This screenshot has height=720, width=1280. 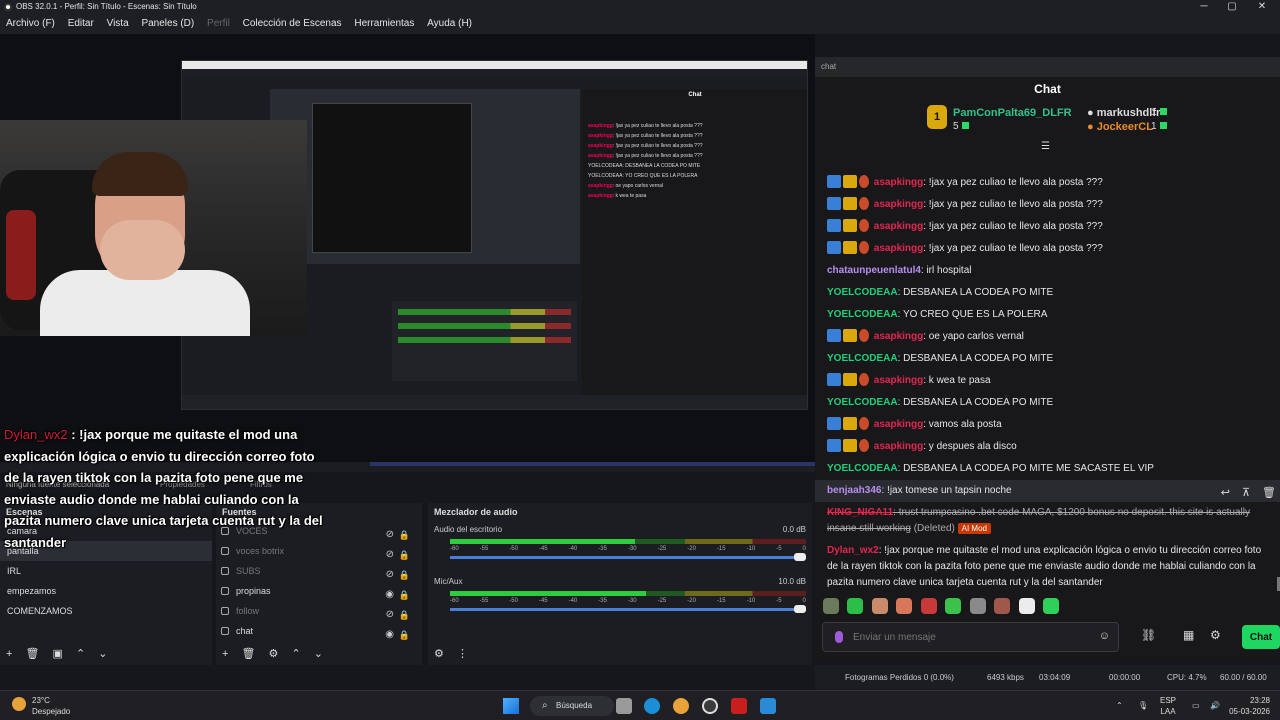 What do you see at coordinates (1262, 7) in the screenshot?
I see `close-icon: ✕` at bounding box center [1262, 7].